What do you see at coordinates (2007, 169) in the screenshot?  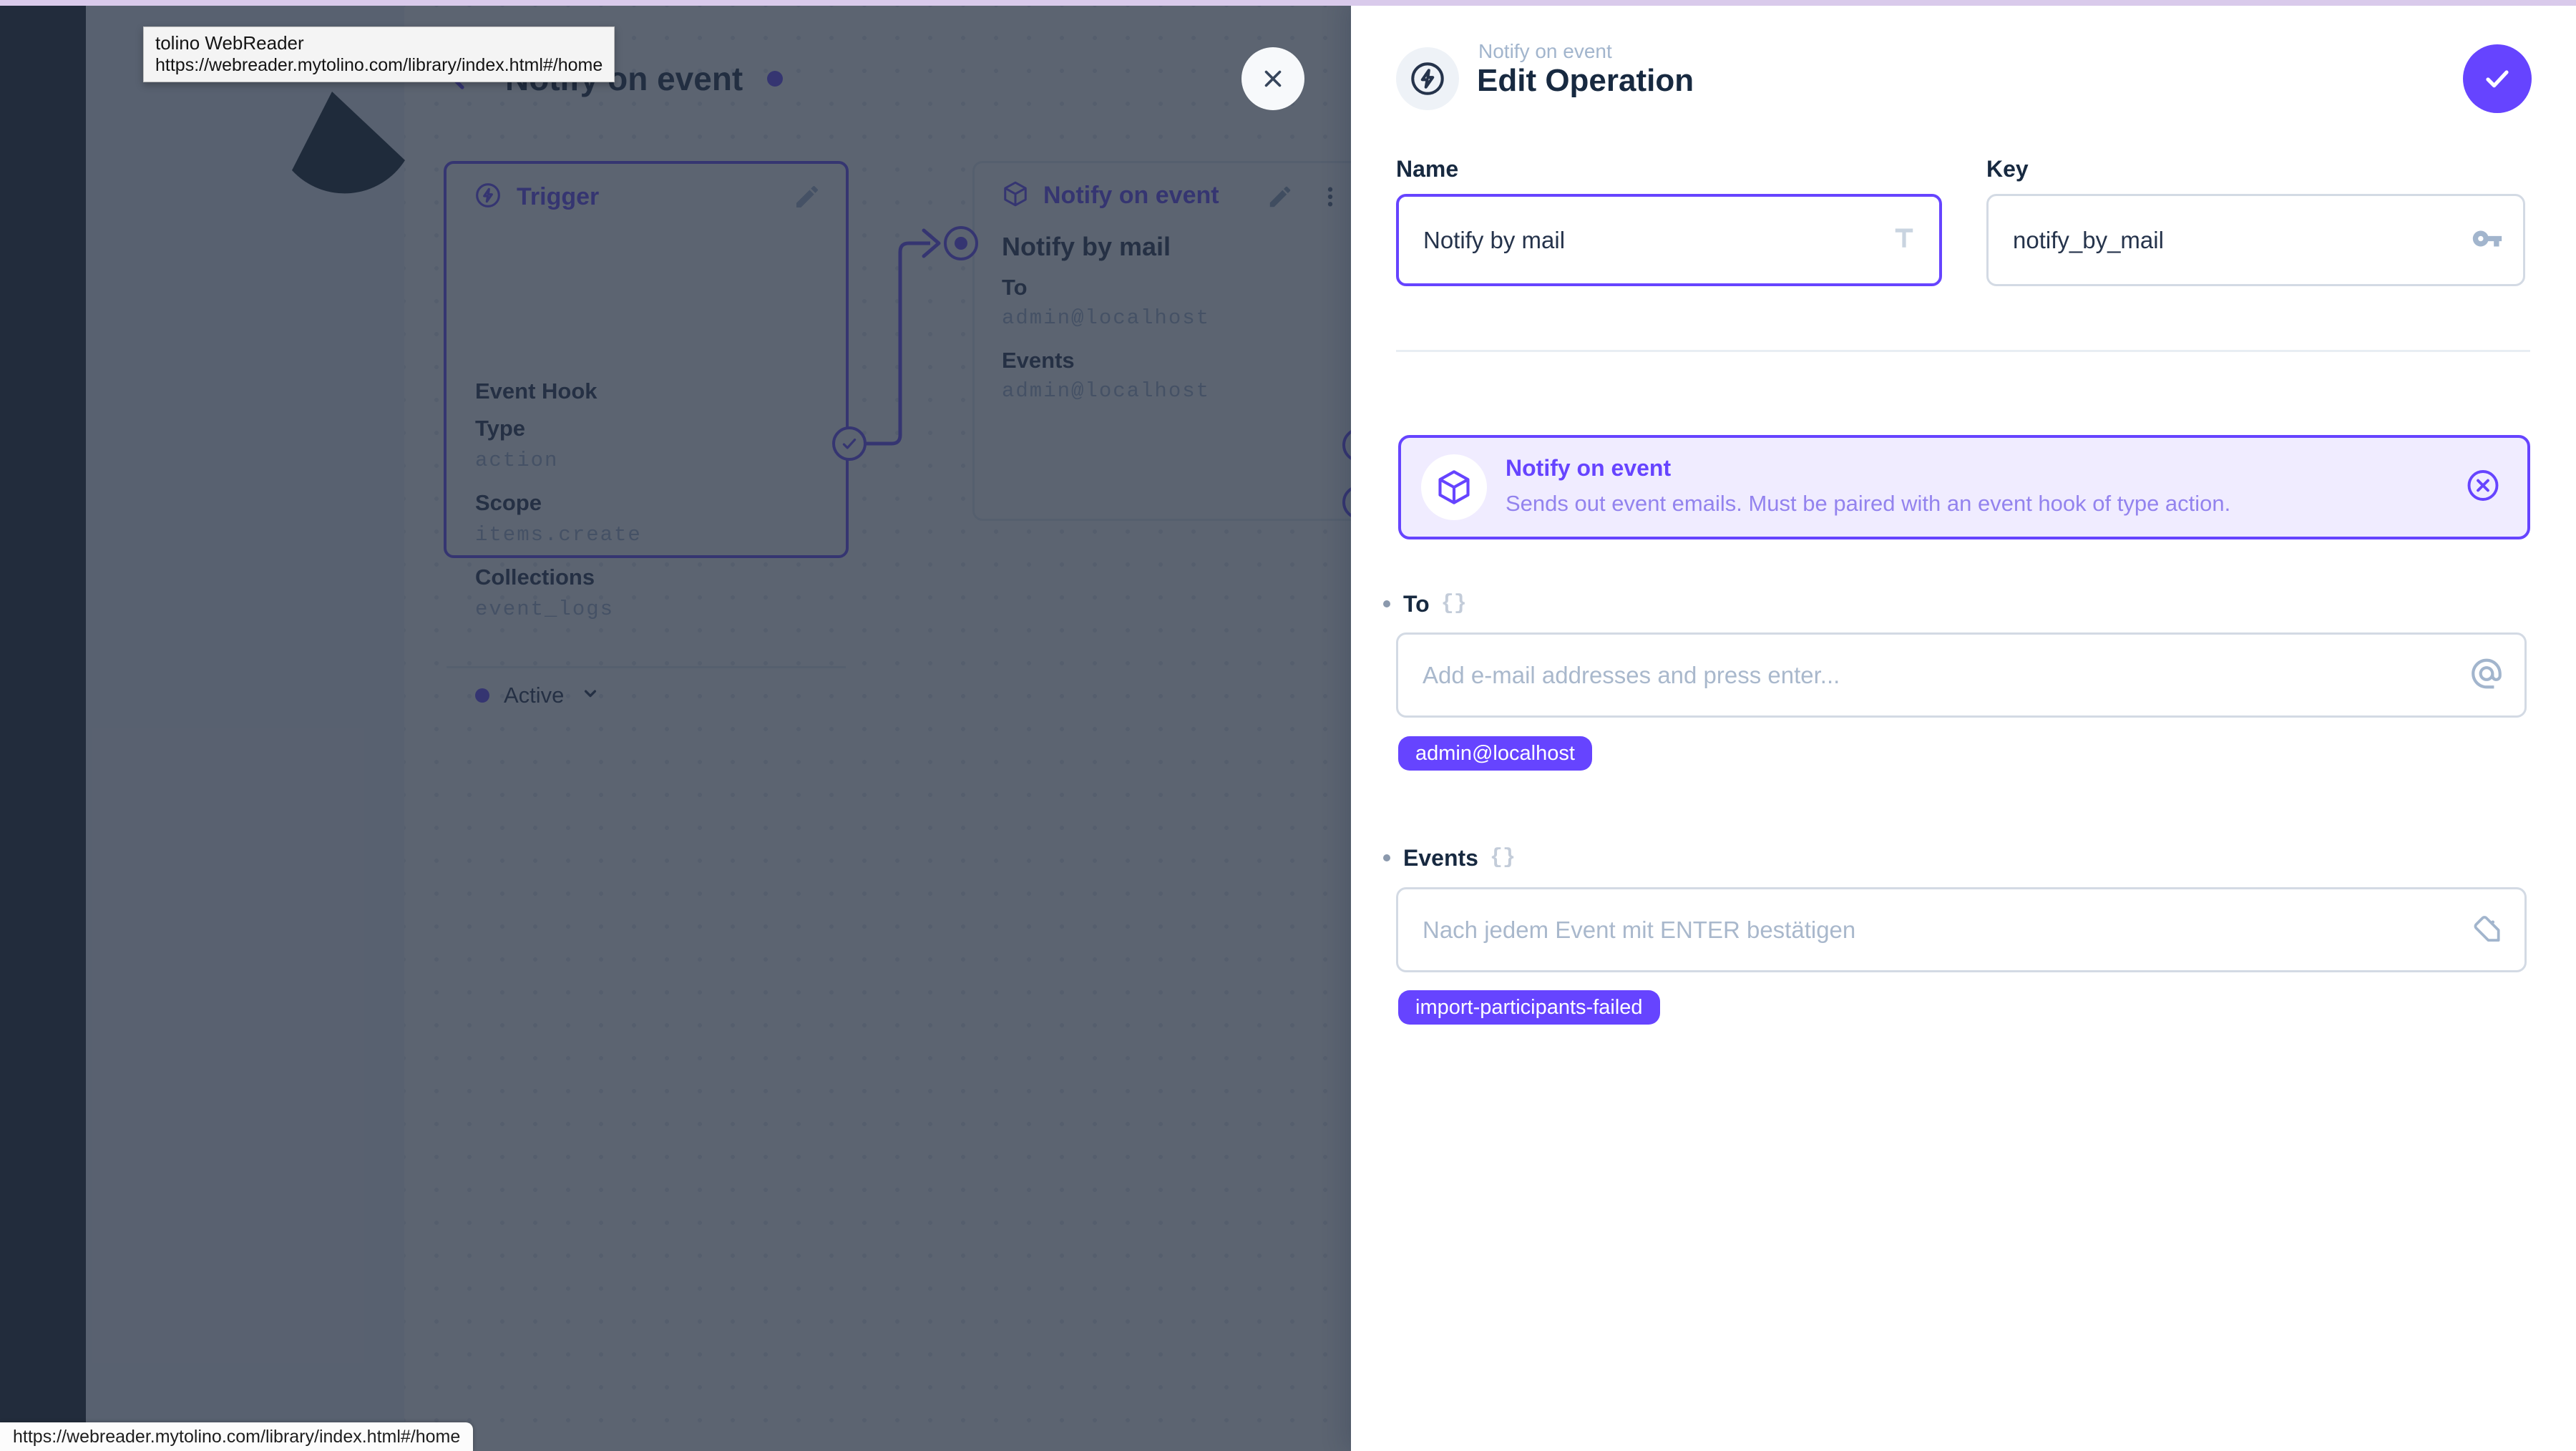 I see `key-field-label: Key` at bounding box center [2007, 169].